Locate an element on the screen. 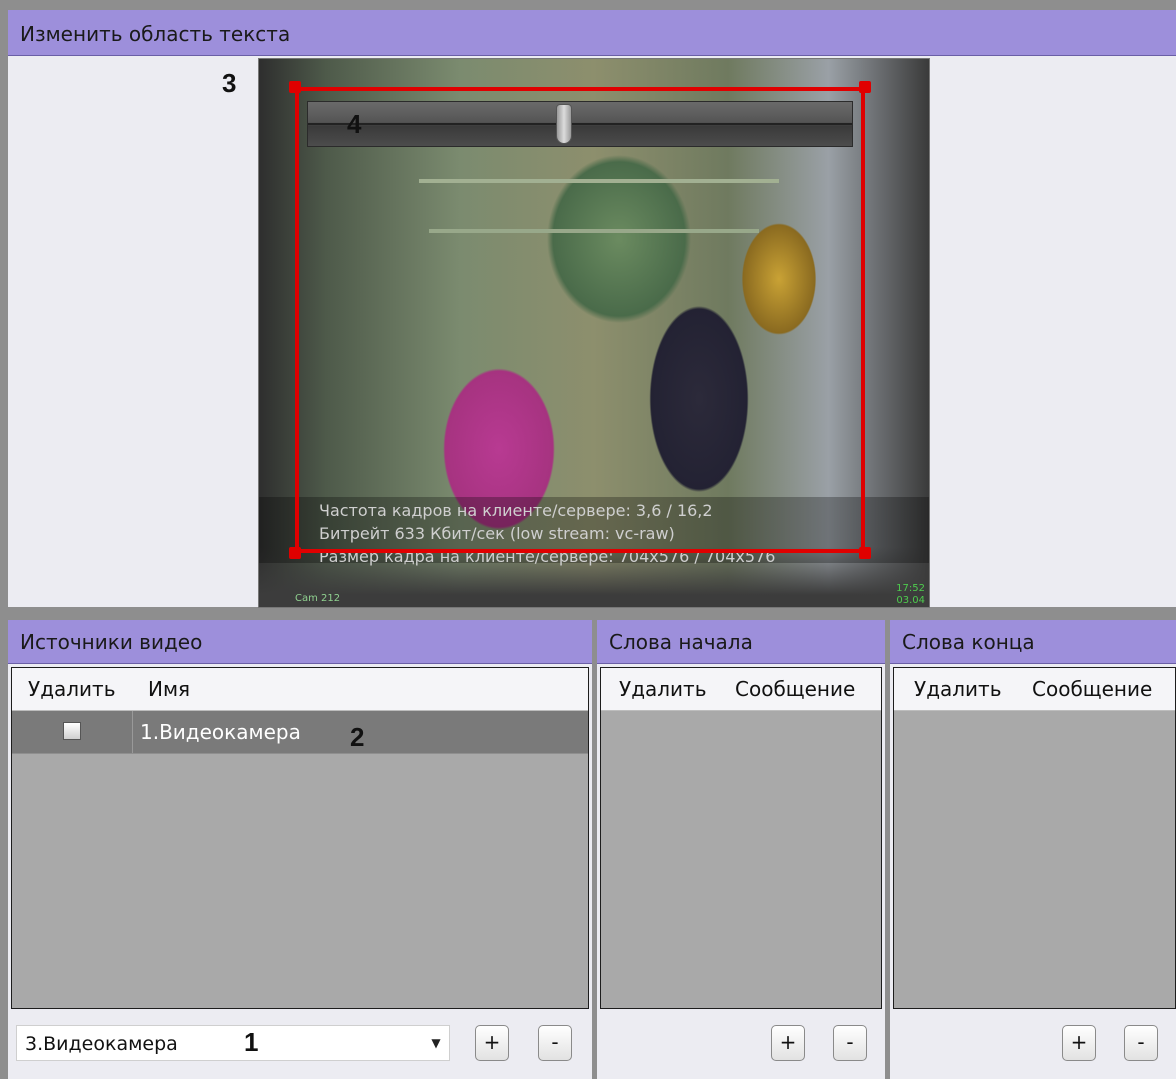 Image resolution: width=1176 pixels, height=1079 pixels. delete-checkbox is located at coordinates (72, 731).